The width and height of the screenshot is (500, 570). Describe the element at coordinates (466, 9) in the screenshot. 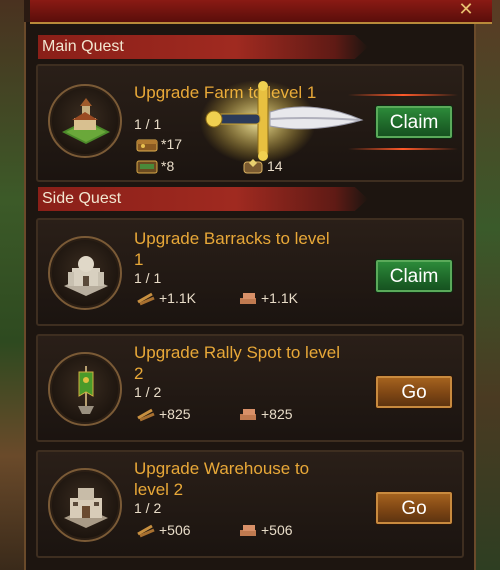

I see `close-icon: ✕` at that location.